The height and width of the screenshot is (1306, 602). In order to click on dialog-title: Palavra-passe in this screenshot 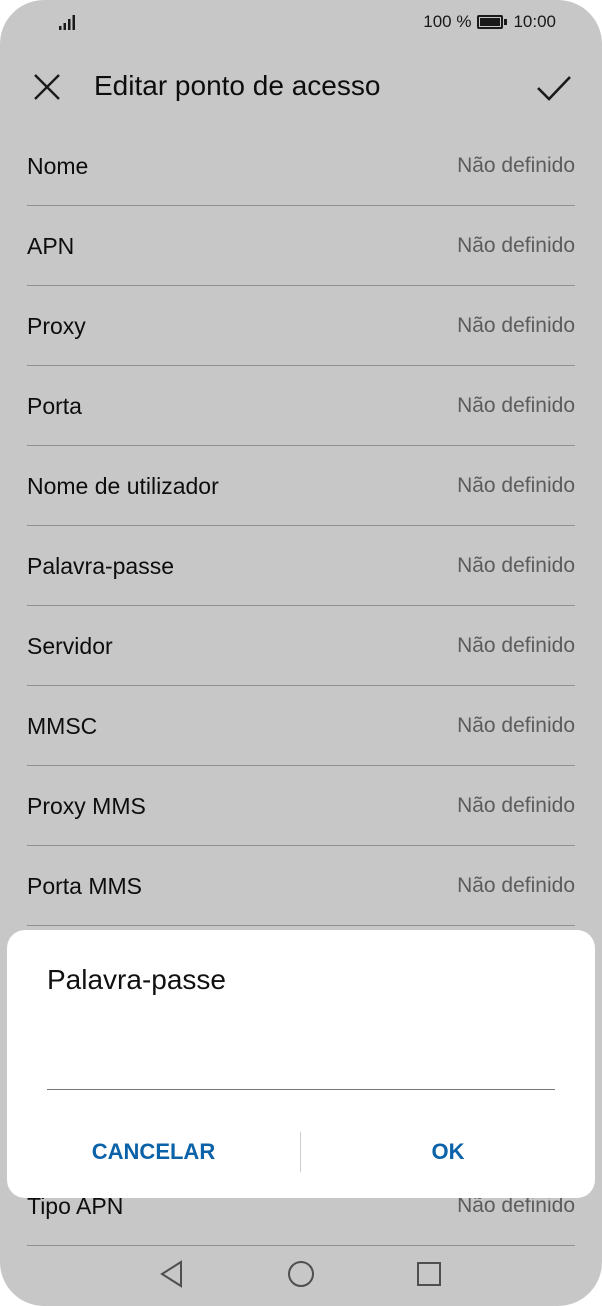, I will do `click(136, 979)`.